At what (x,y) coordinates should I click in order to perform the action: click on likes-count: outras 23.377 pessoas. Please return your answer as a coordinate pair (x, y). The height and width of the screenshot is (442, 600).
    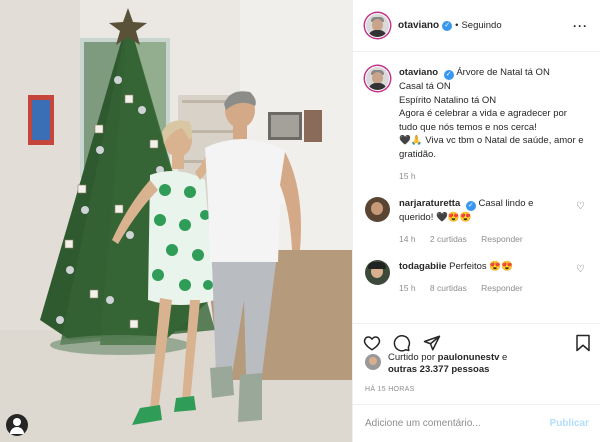
    Looking at the image, I should click on (438, 369).